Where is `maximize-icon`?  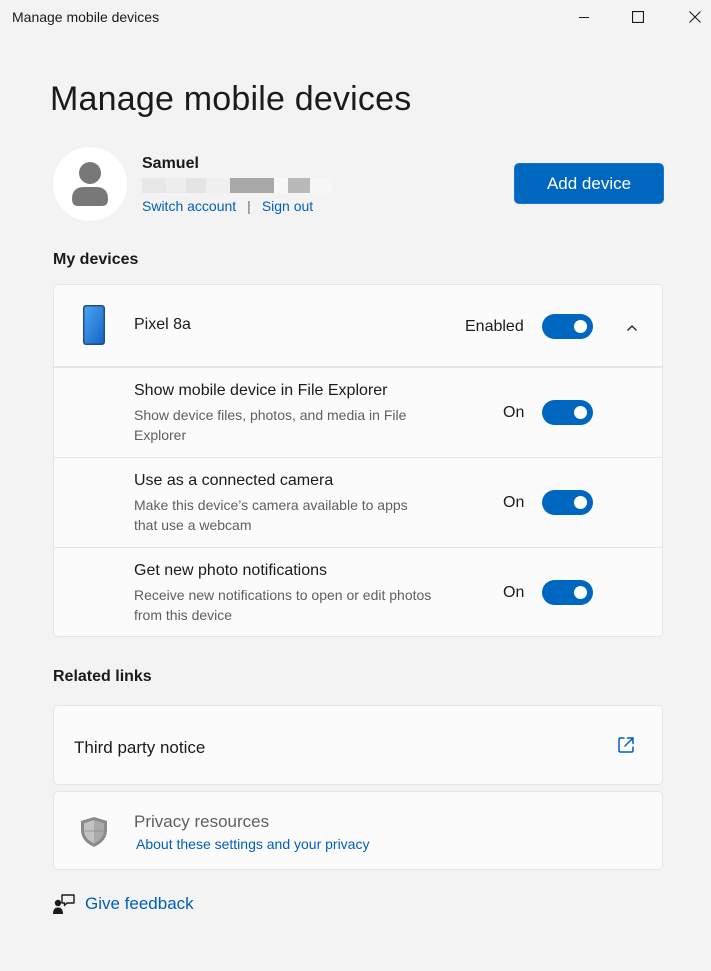 maximize-icon is located at coordinates (638, 17).